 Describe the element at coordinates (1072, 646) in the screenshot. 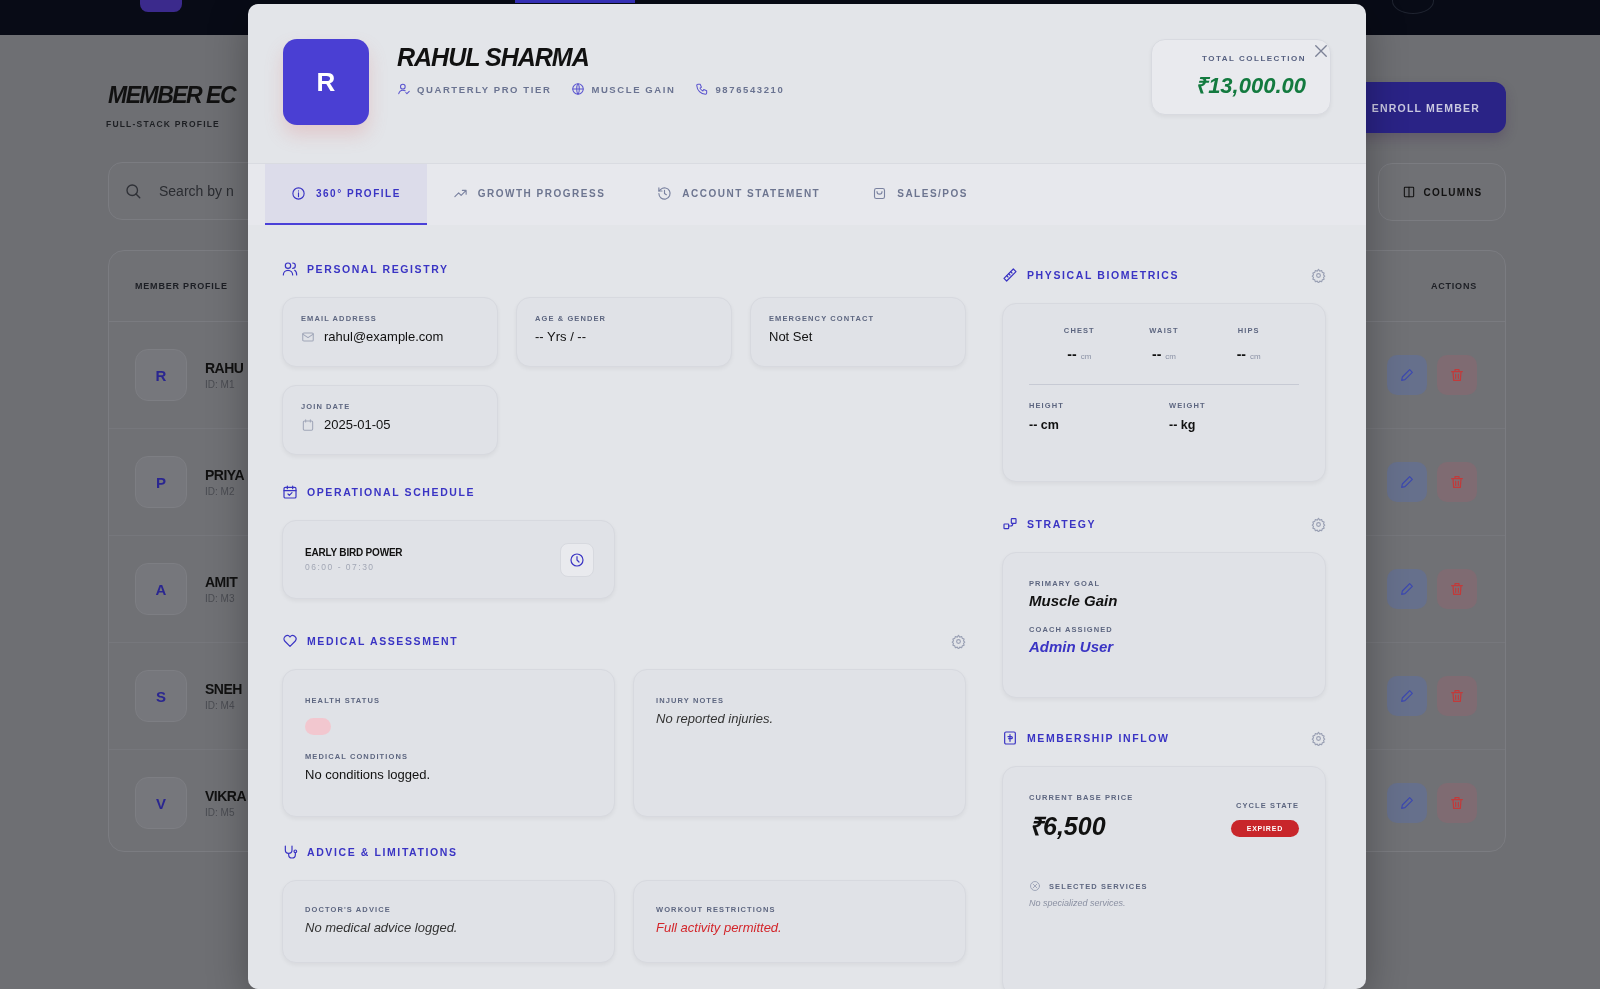

I see `field-value: Admin User` at that location.